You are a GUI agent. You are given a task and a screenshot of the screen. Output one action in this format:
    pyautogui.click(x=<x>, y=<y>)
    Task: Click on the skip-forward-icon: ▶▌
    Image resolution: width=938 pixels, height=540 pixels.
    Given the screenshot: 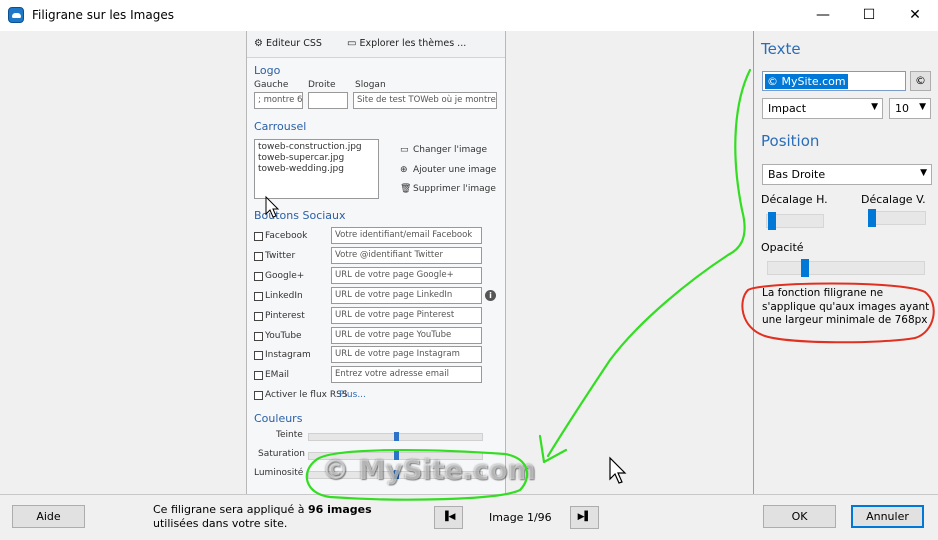 What is the action you would take?
    pyautogui.click(x=584, y=517)
    